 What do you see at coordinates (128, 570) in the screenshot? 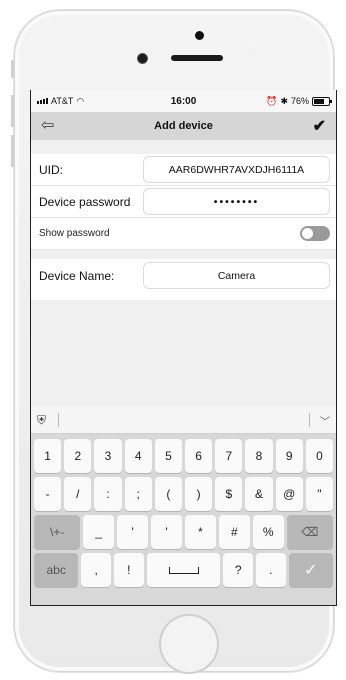
I see `exclamation-key: !` at bounding box center [128, 570].